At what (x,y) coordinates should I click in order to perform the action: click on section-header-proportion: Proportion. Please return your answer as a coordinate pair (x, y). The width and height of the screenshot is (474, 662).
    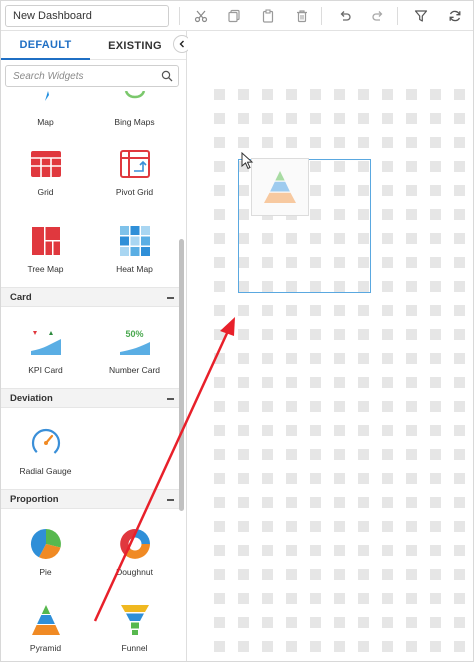
    Looking at the image, I should click on (90, 499).